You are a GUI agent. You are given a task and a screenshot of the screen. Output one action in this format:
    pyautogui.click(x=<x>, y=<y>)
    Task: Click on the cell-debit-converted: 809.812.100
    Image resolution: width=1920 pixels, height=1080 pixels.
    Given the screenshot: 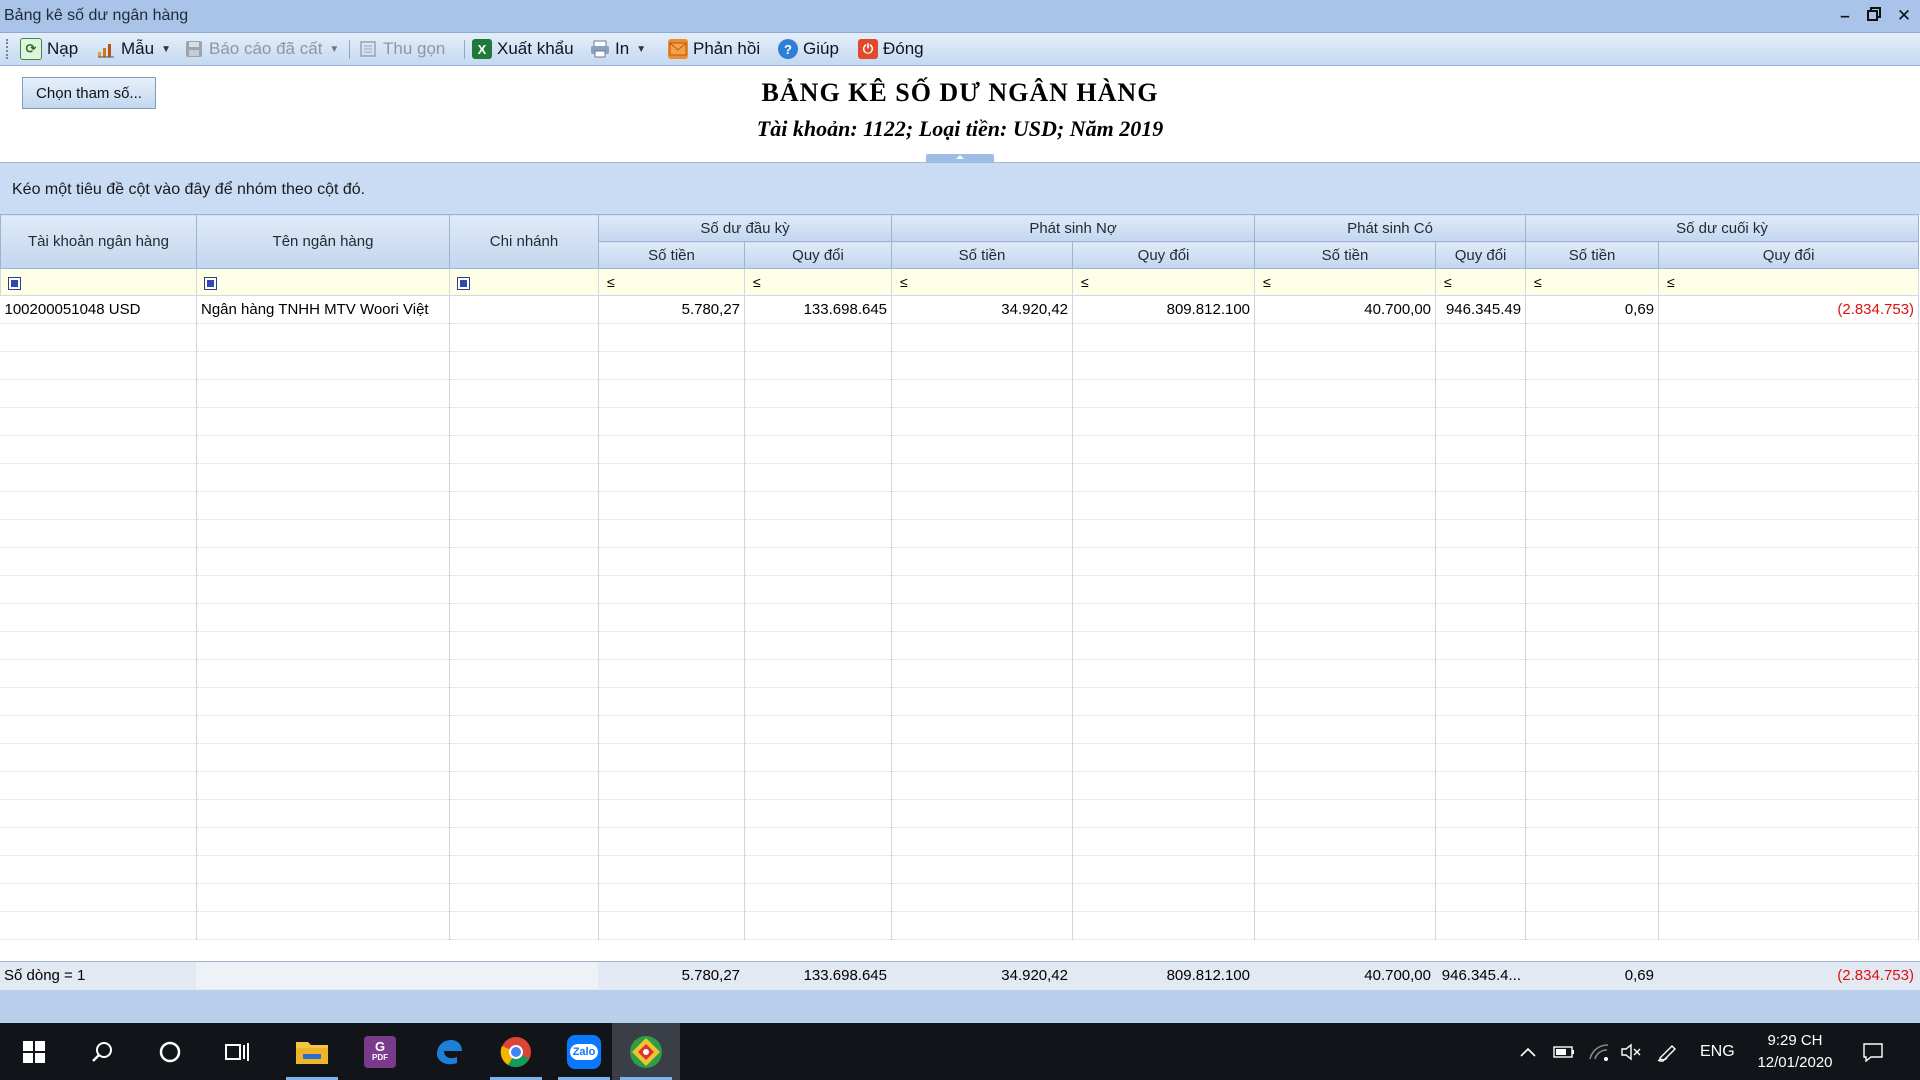 What is the action you would take?
    pyautogui.click(x=1164, y=309)
    